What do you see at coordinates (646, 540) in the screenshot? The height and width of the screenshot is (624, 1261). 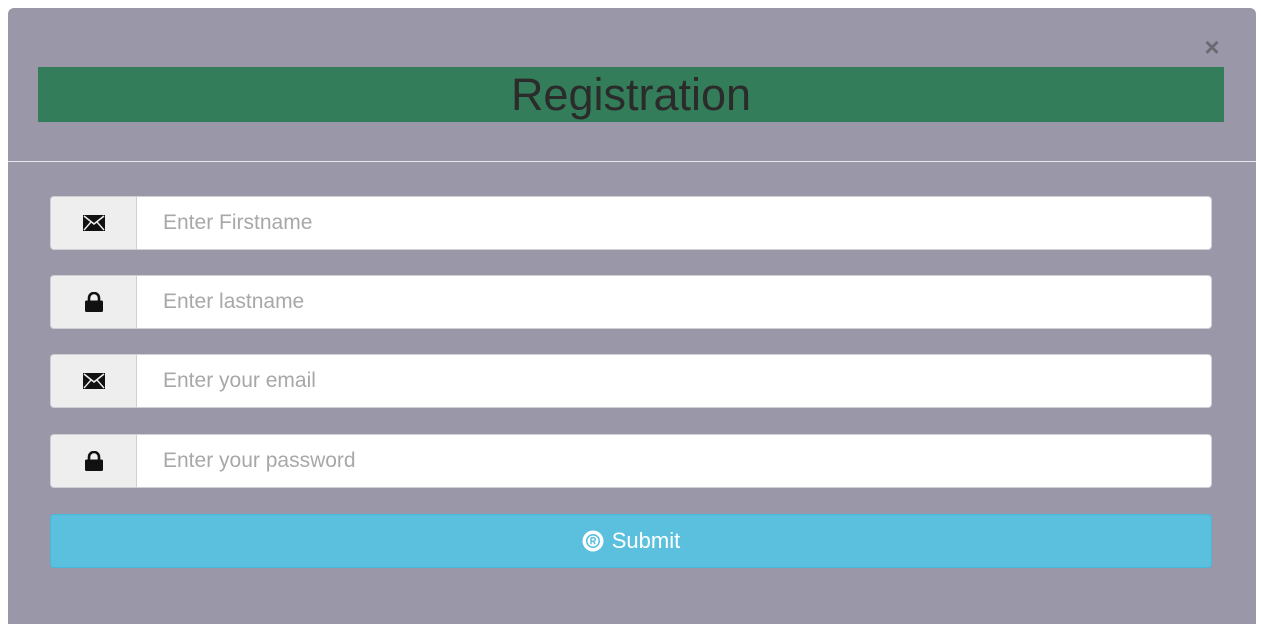 I see `submit-label: Submit` at bounding box center [646, 540].